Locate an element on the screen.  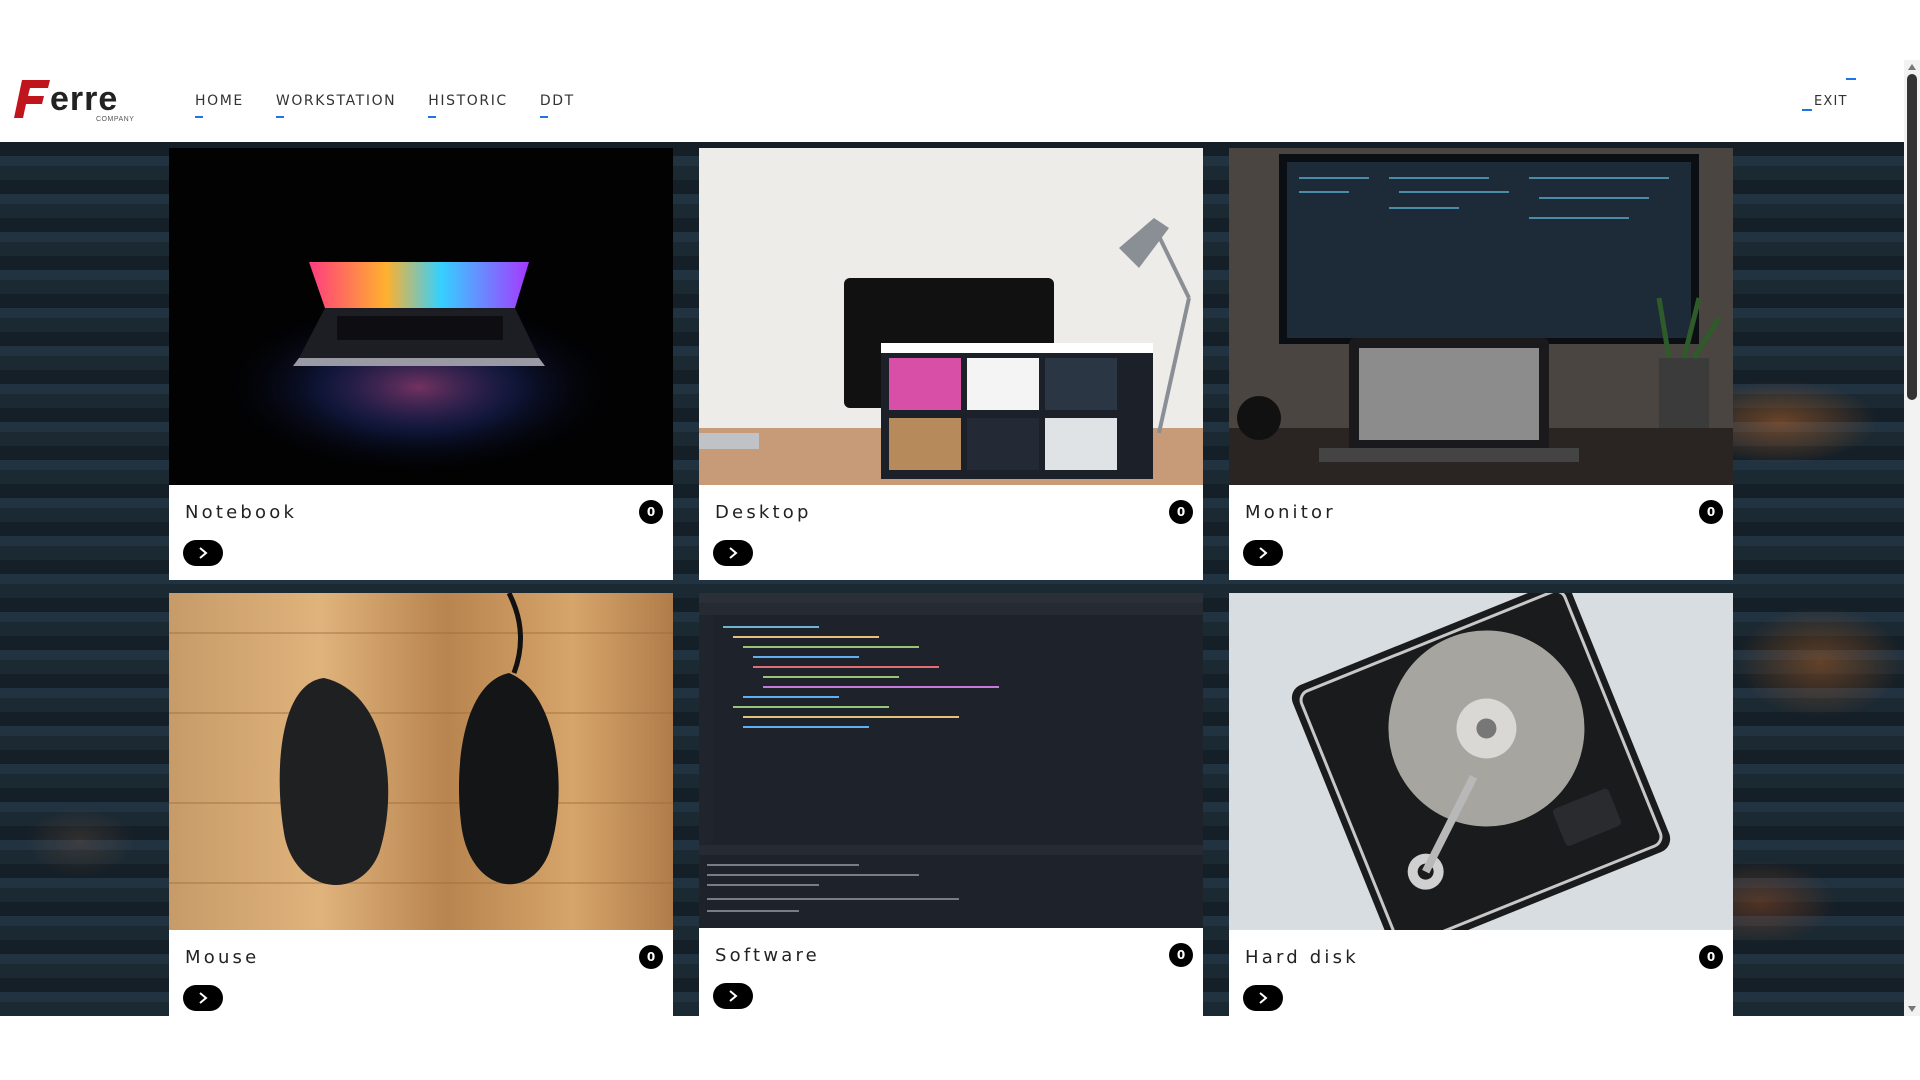
desktop-photo is located at coordinates (951, 316).